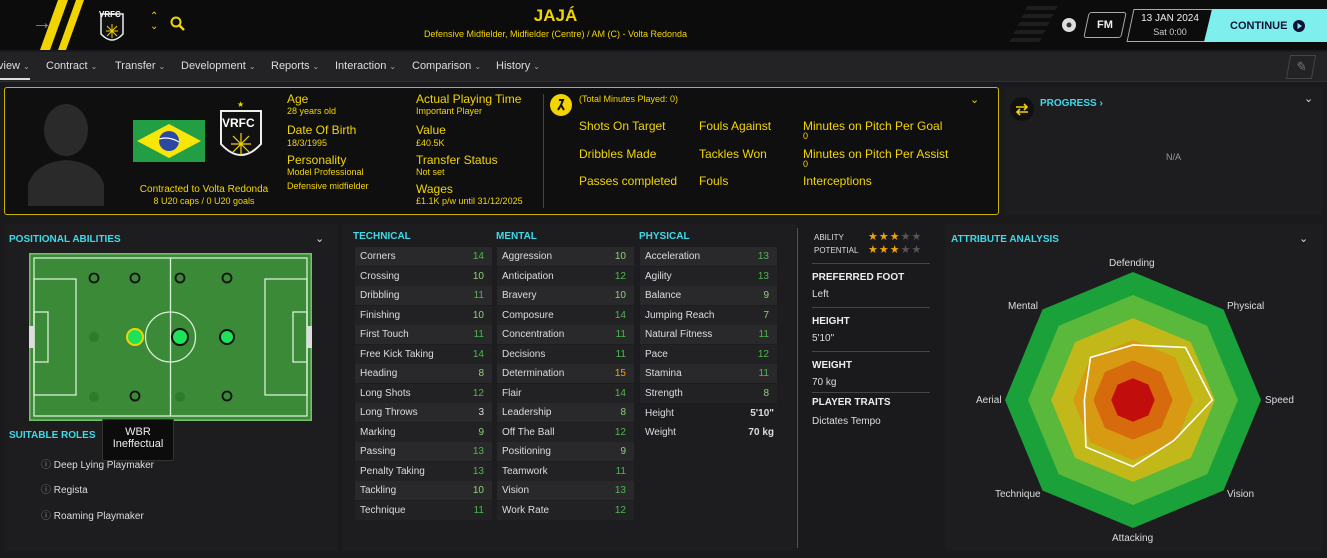 The width and height of the screenshot is (1327, 558). Describe the element at coordinates (423, 373) in the screenshot. I see `attribute-row: Heading 8` at that location.